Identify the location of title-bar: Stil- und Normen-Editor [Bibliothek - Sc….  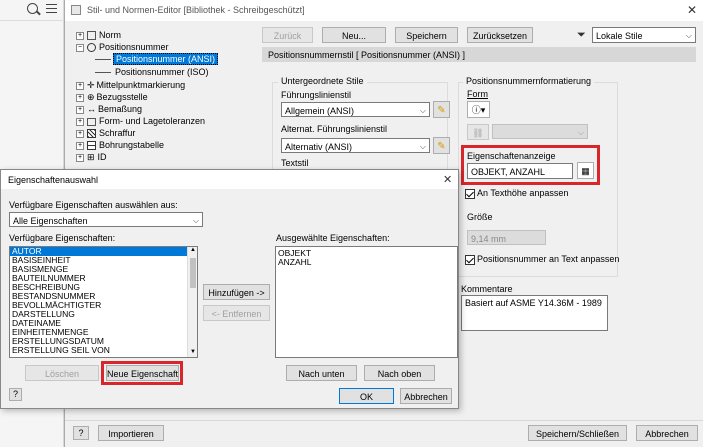
(384, 10).